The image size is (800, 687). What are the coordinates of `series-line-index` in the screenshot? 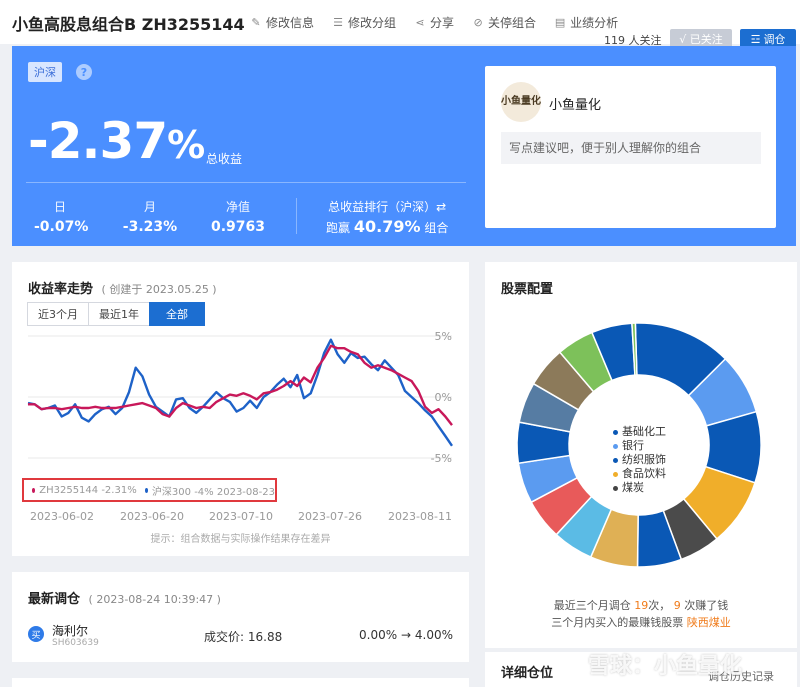 It's located at (240, 392).